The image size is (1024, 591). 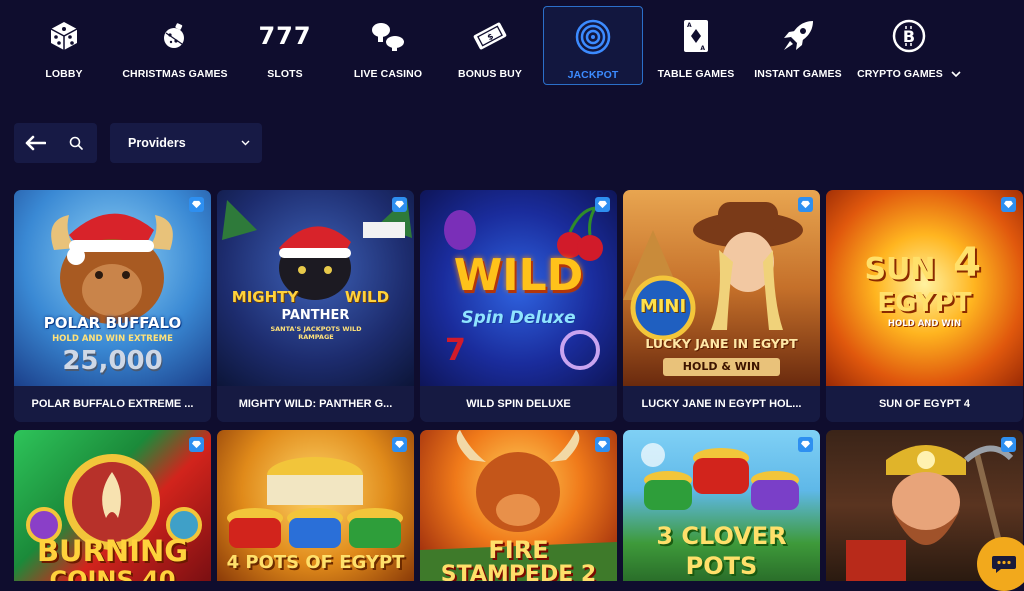 I want to click on nav-label: LIVE CASINO, so click(x=388, y=74).